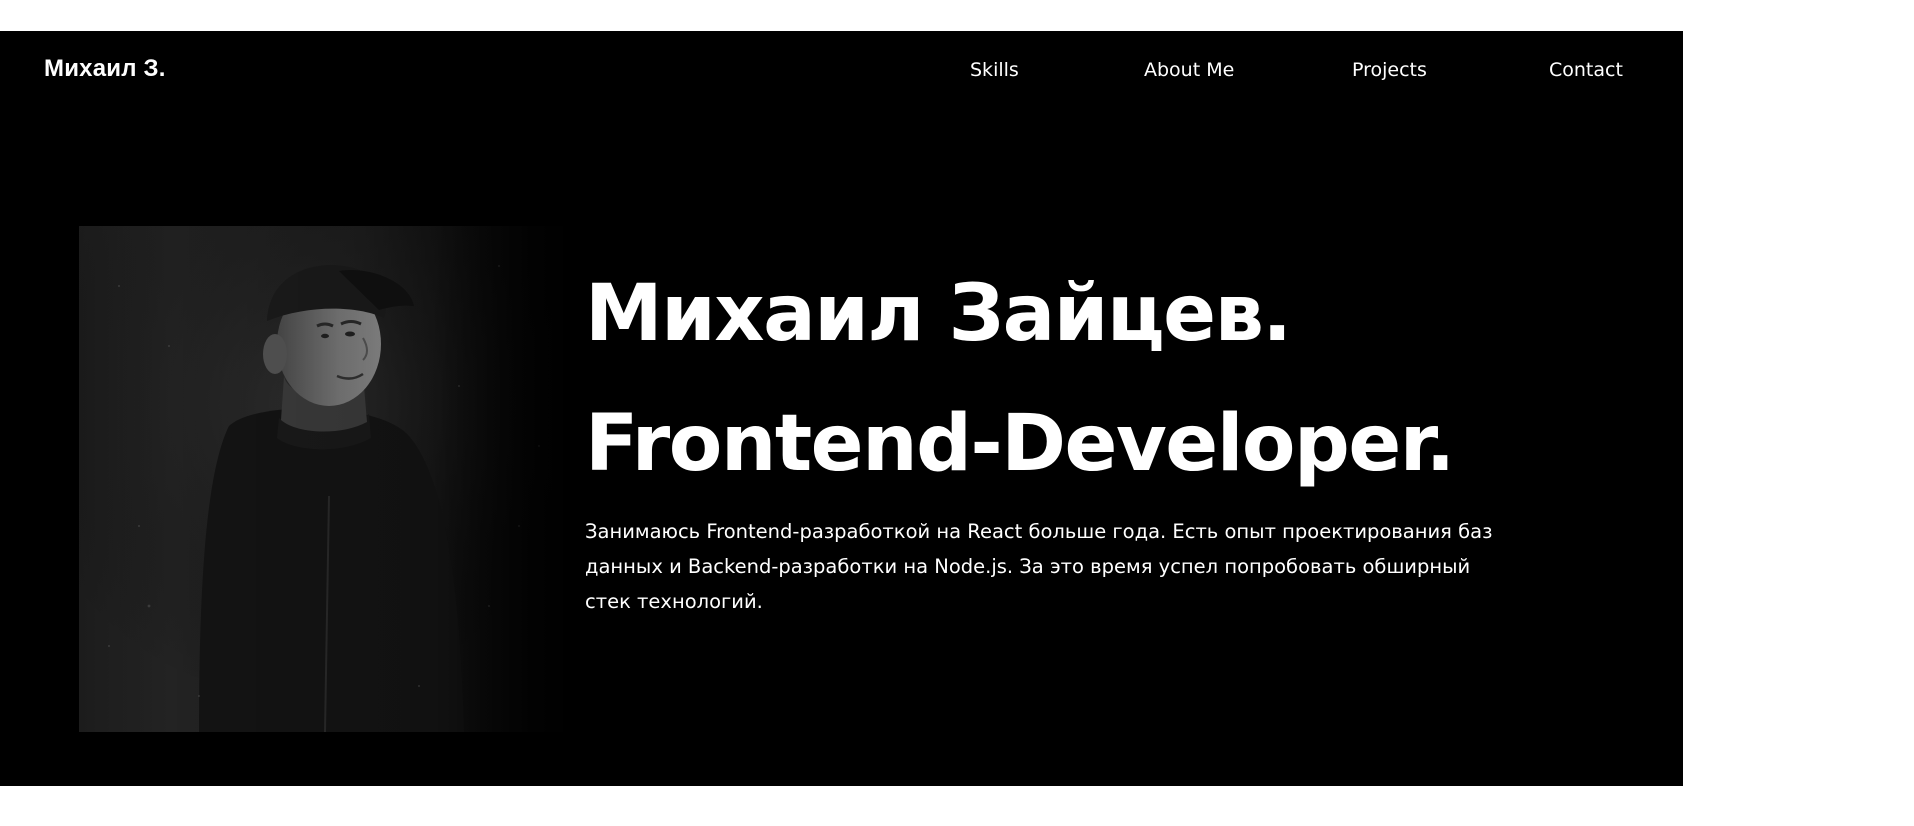  Describe the element at coordinates (938, 314) in the screenshot. I see `hero-title-name: Михаил Зайцев.` at that location.